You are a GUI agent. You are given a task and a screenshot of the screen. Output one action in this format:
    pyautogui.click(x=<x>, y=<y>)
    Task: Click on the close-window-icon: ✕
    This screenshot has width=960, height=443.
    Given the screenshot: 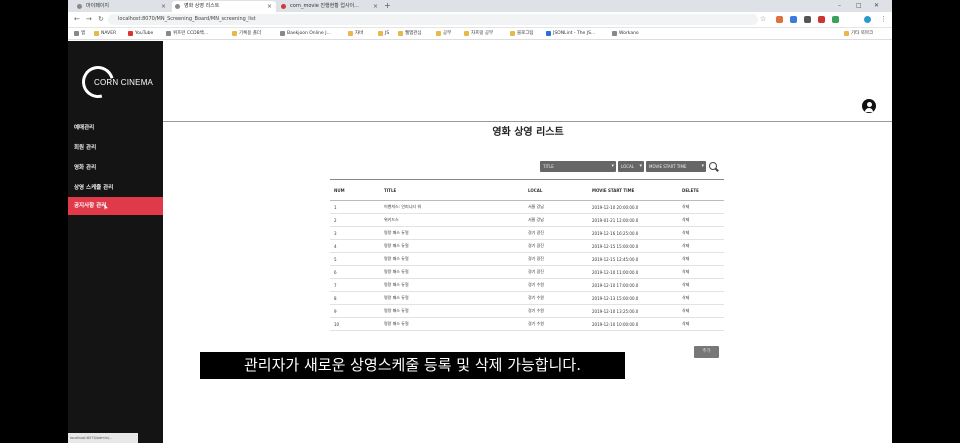 What is the action you would take?
    pyautogui.click(x=876, y=6)
    